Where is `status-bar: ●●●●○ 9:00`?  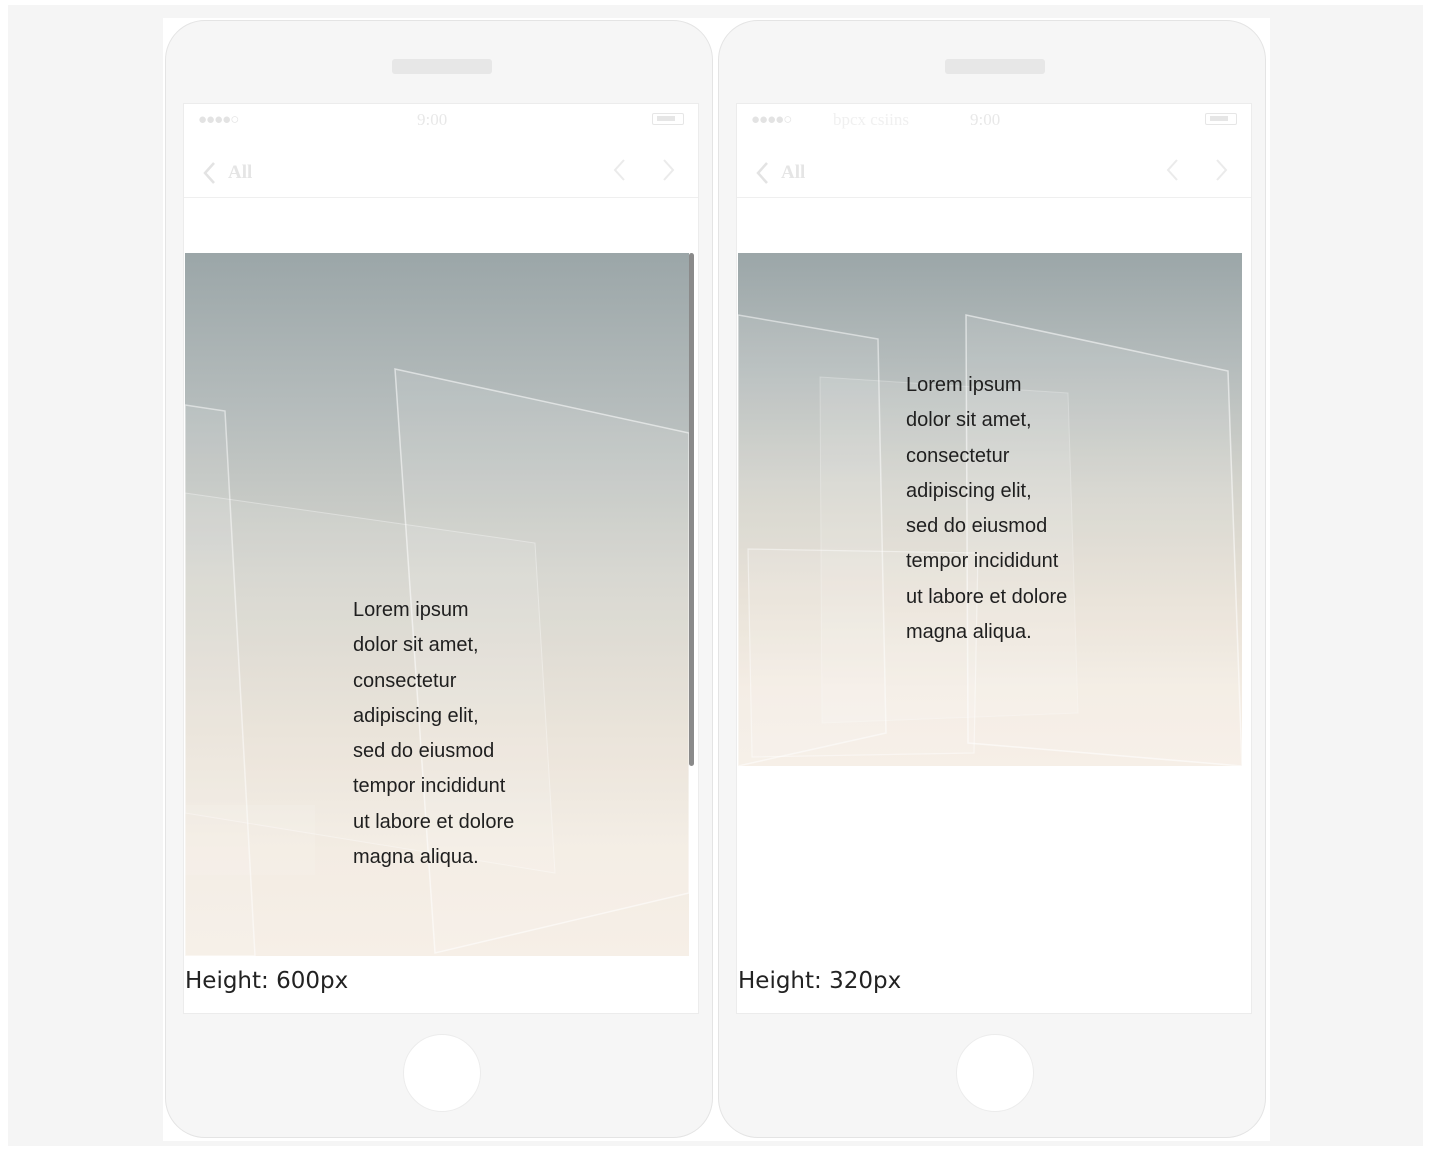
status-bar: ●●●●○ 9:00 is located at coordinates (441, 121).